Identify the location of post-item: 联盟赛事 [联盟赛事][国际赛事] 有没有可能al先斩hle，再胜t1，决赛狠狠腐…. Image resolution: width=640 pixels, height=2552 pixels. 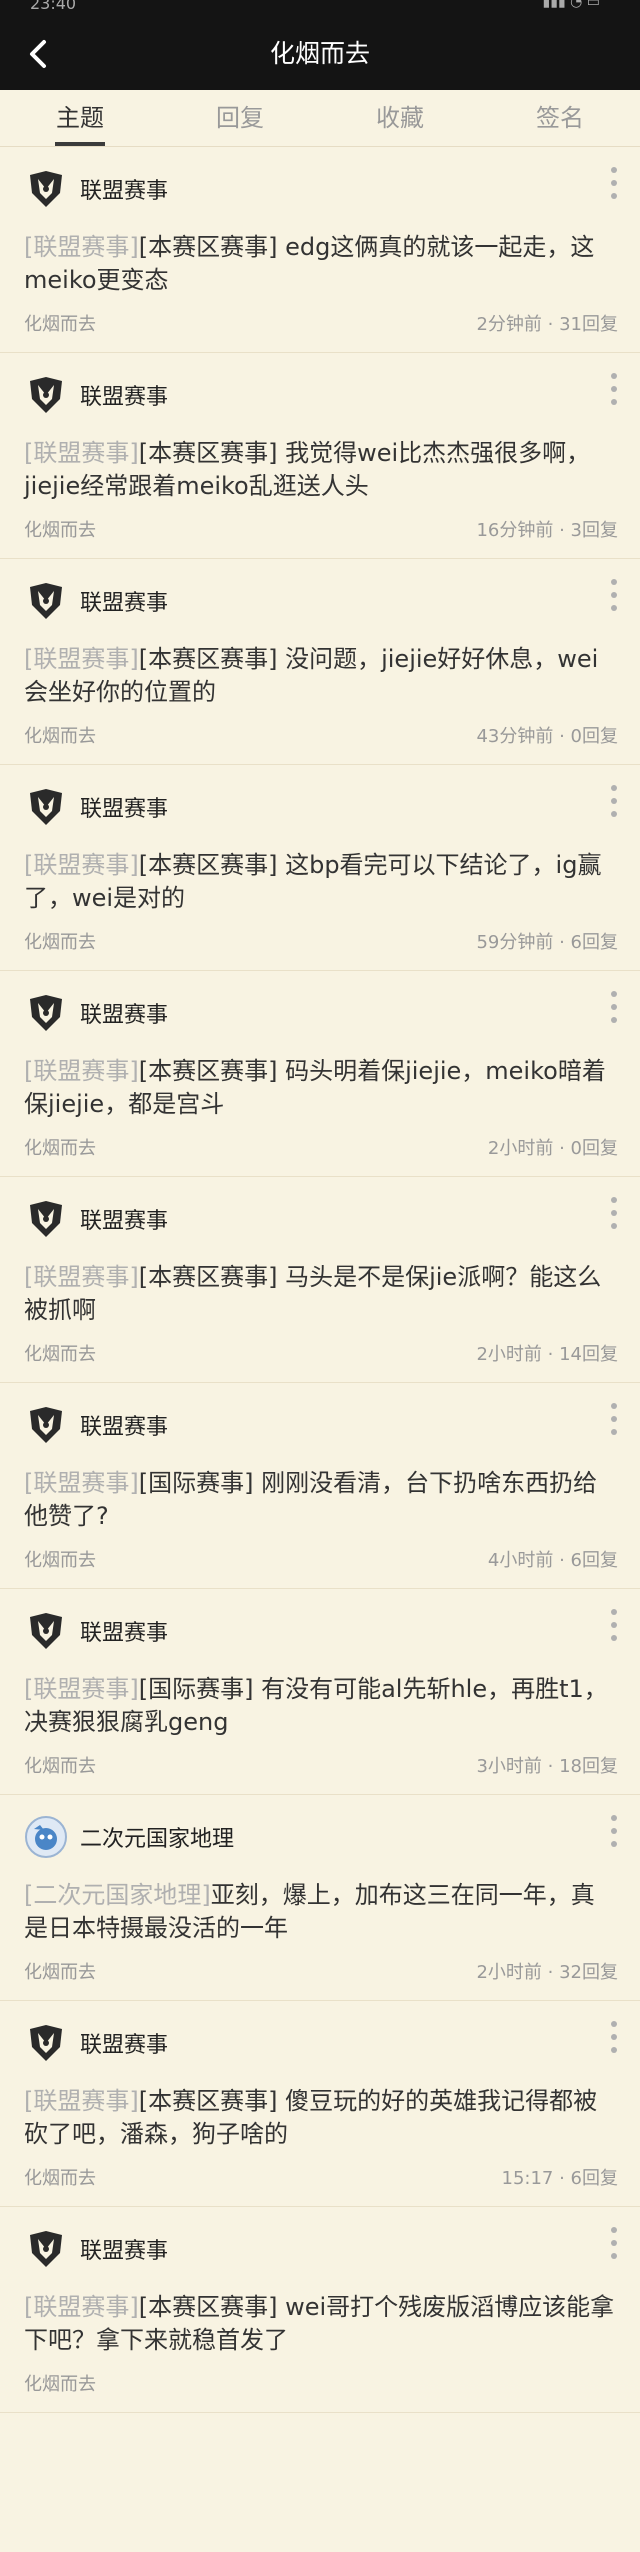
(320, 1692).